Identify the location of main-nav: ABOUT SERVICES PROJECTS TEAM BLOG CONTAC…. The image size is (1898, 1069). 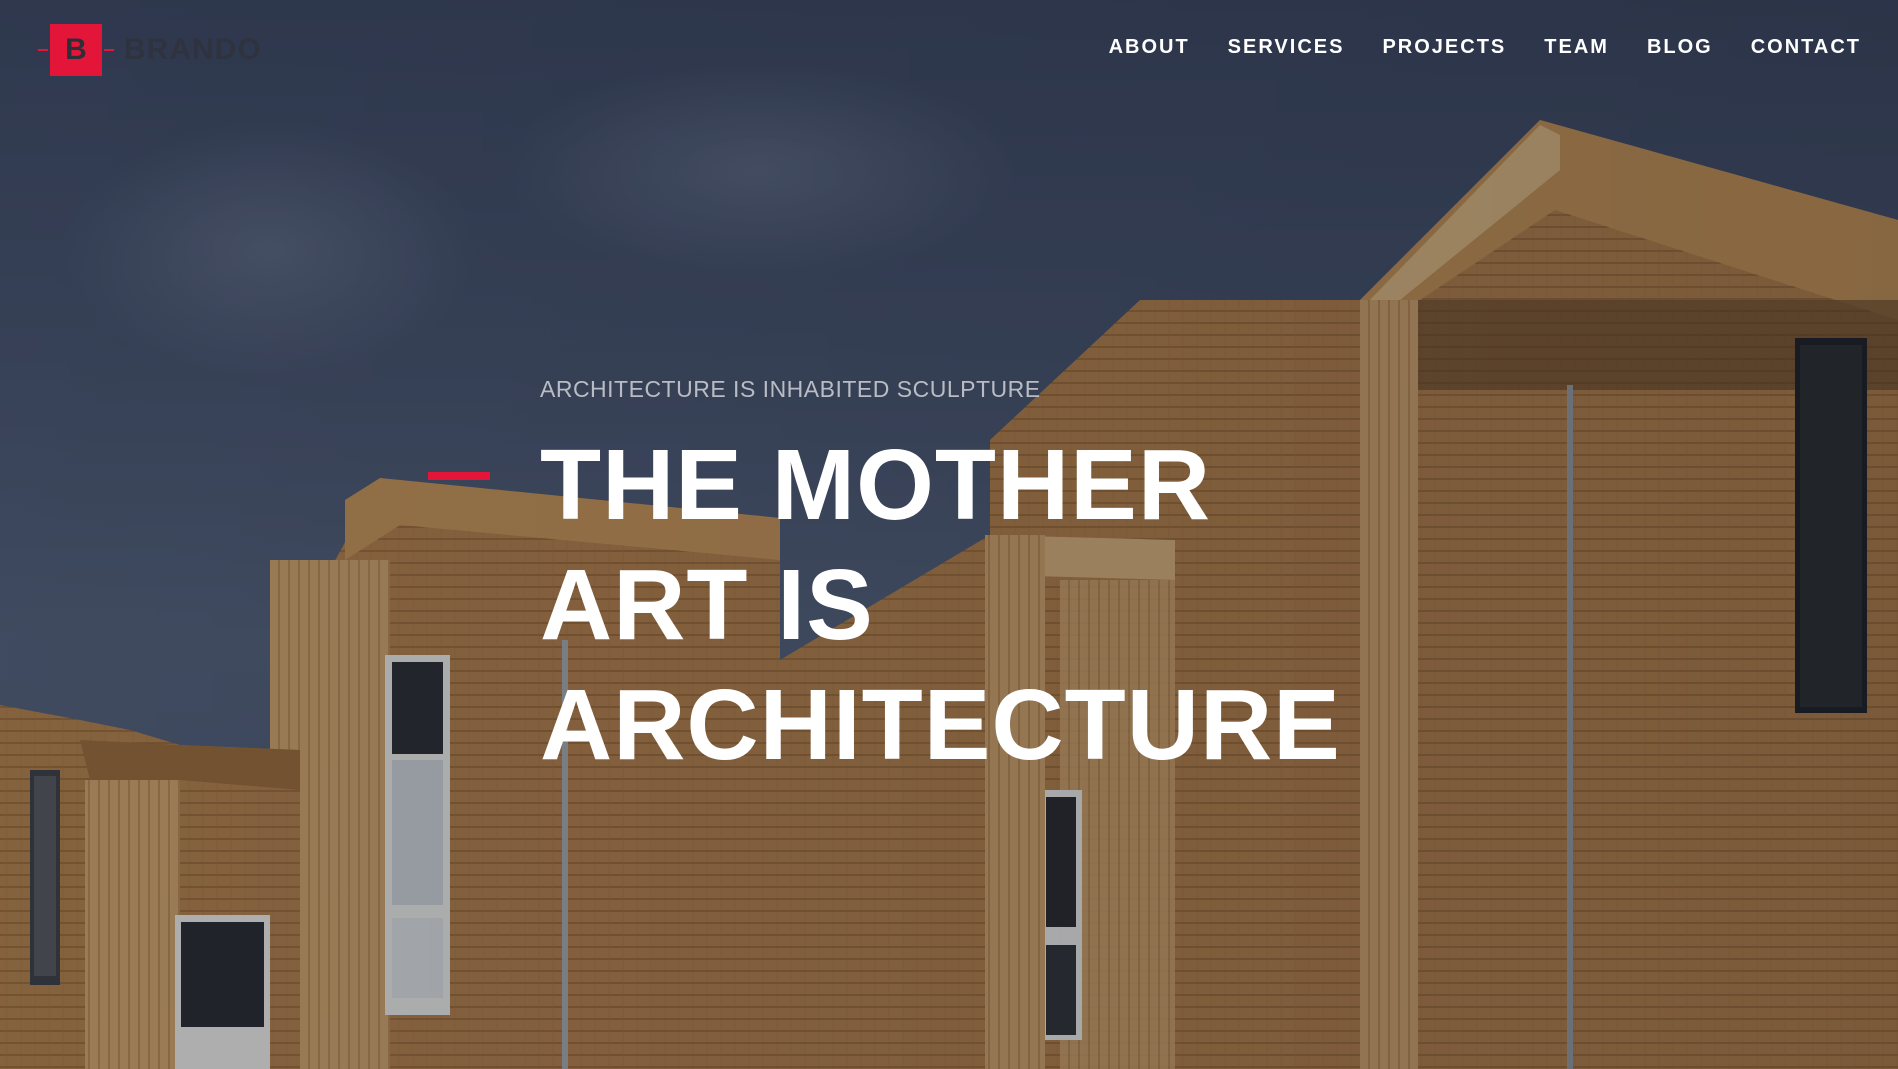
(1466, 47).